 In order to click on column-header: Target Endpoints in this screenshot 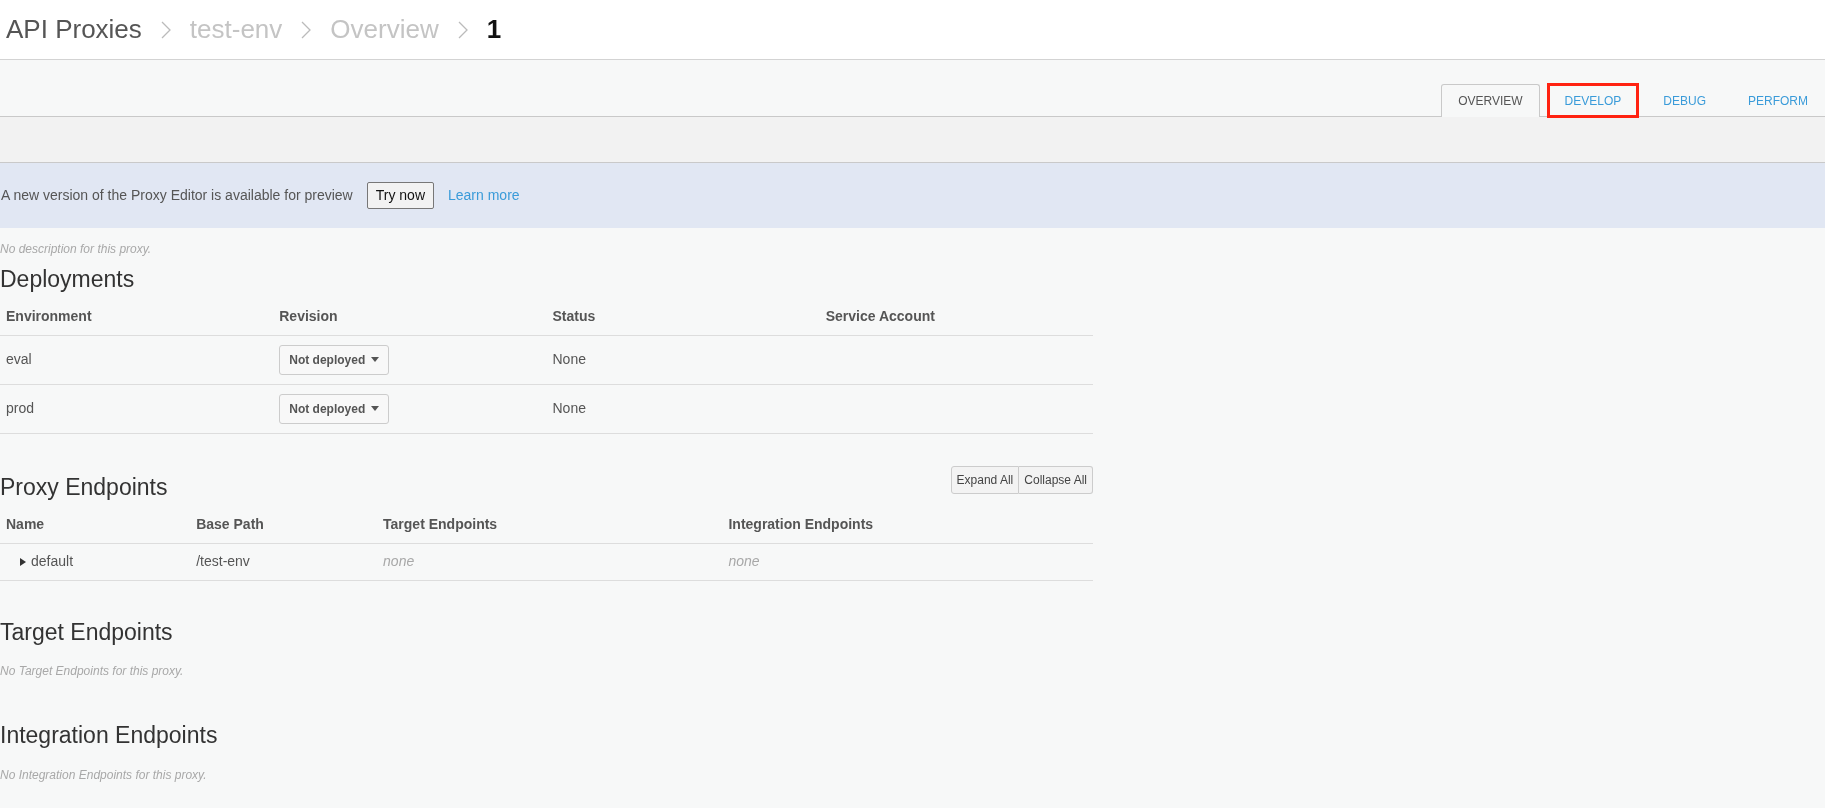, I will do `click(550, 524)`.